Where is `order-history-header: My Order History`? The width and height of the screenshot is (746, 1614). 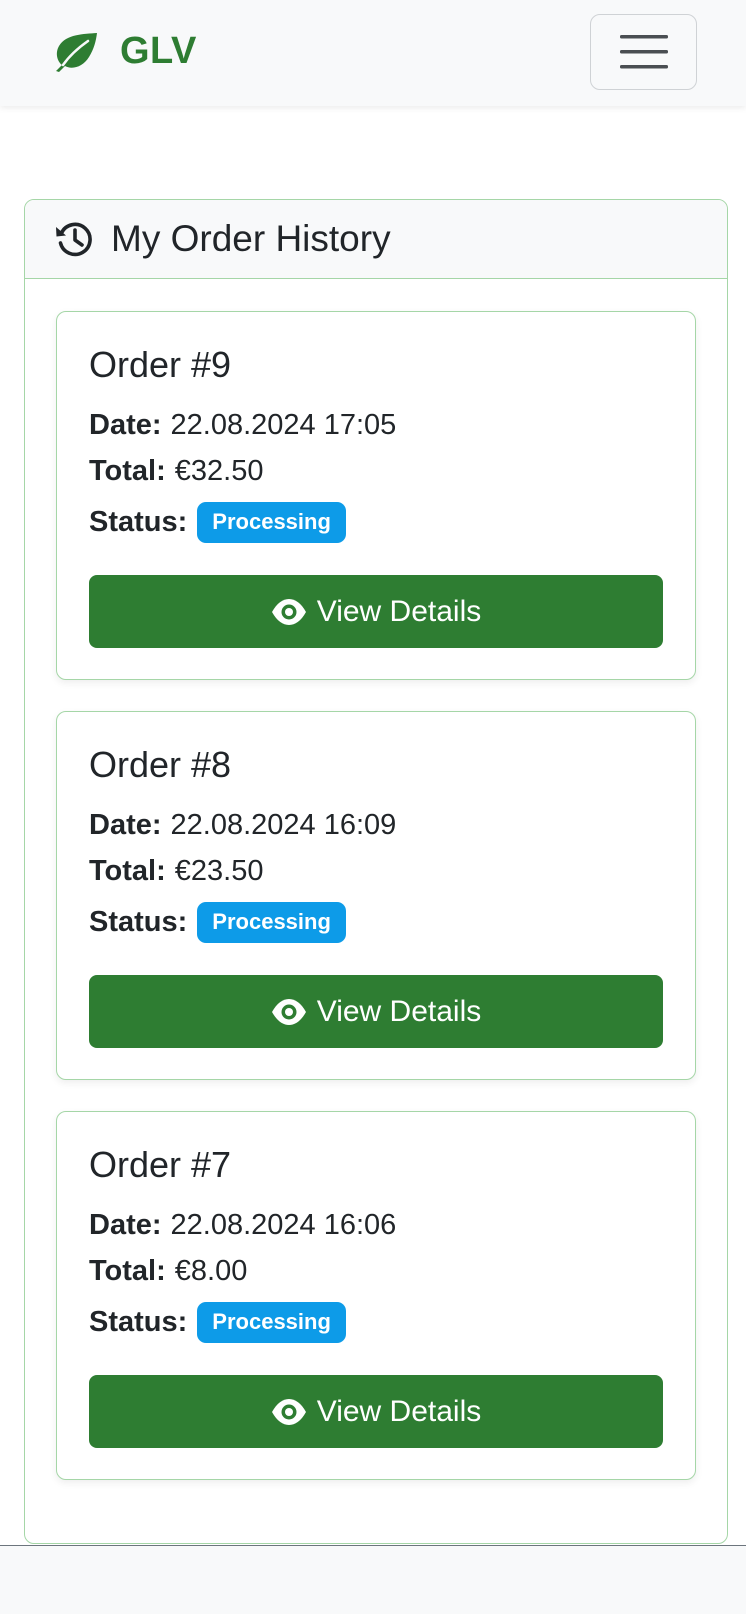
order-history-header: My Order History is located at coordinates (376, 239).